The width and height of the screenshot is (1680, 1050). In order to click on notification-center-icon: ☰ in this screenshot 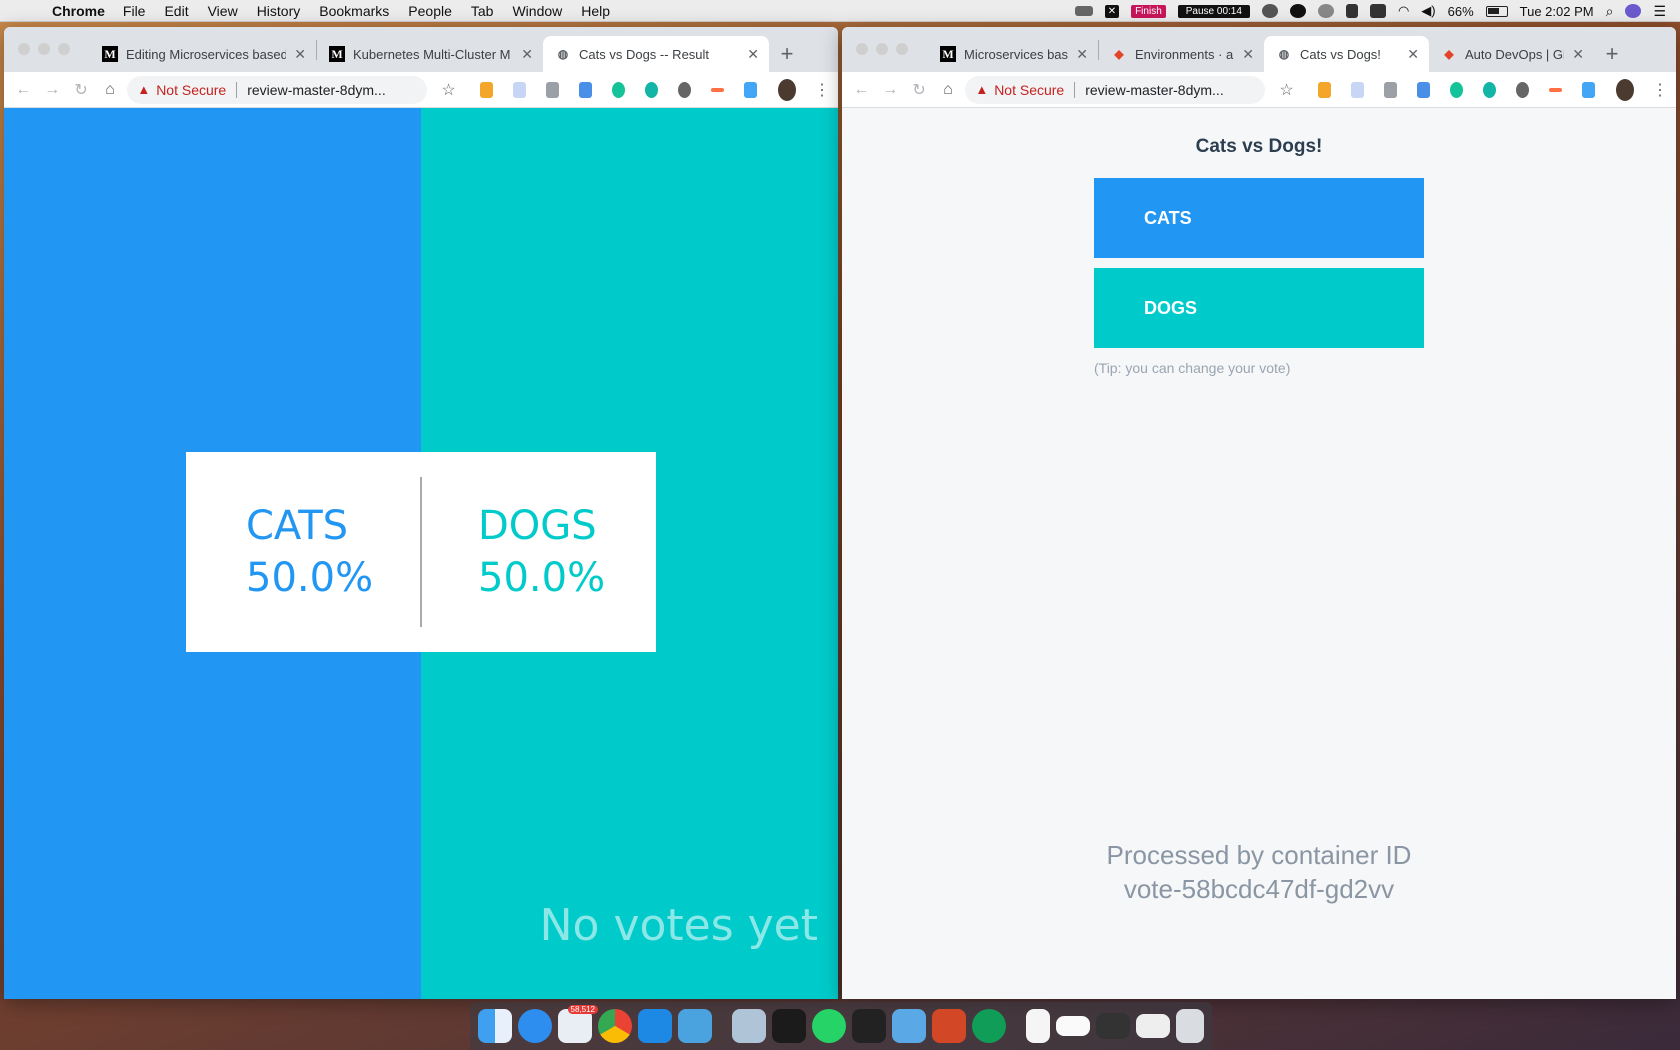, I will do `click(1659, 11)`.